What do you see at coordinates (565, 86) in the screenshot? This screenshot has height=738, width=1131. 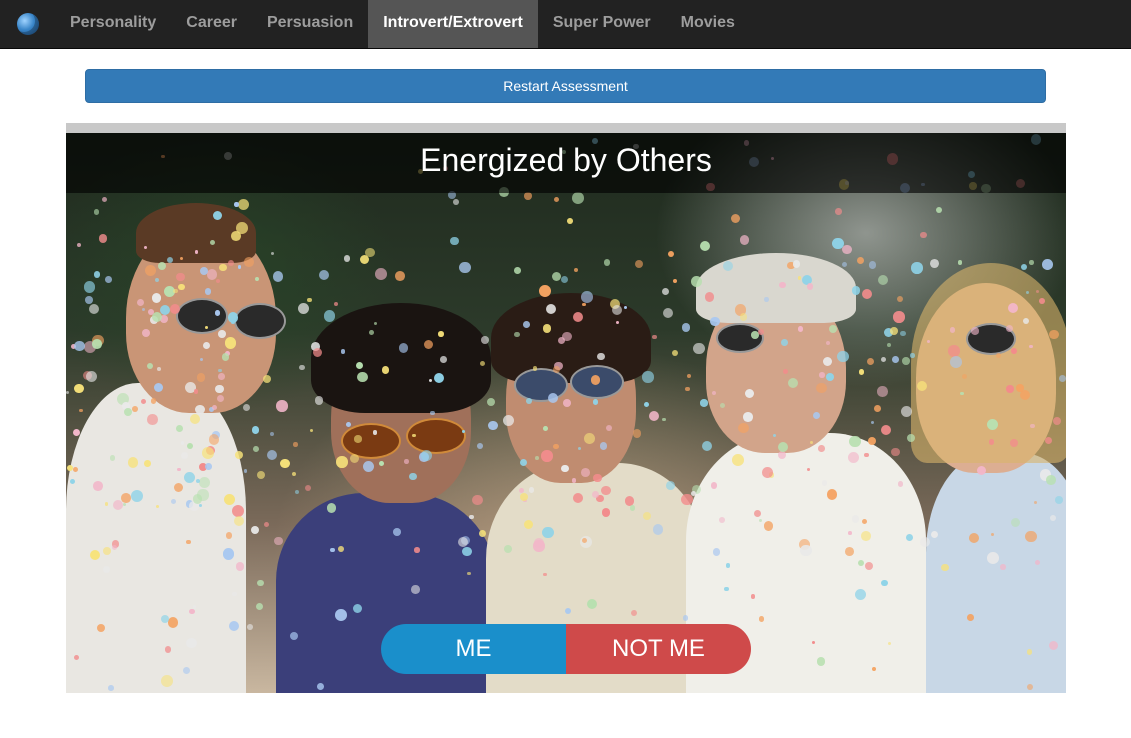 I see `restart-assessment-button: Restart Assessment` at bounding box center [565, 86].